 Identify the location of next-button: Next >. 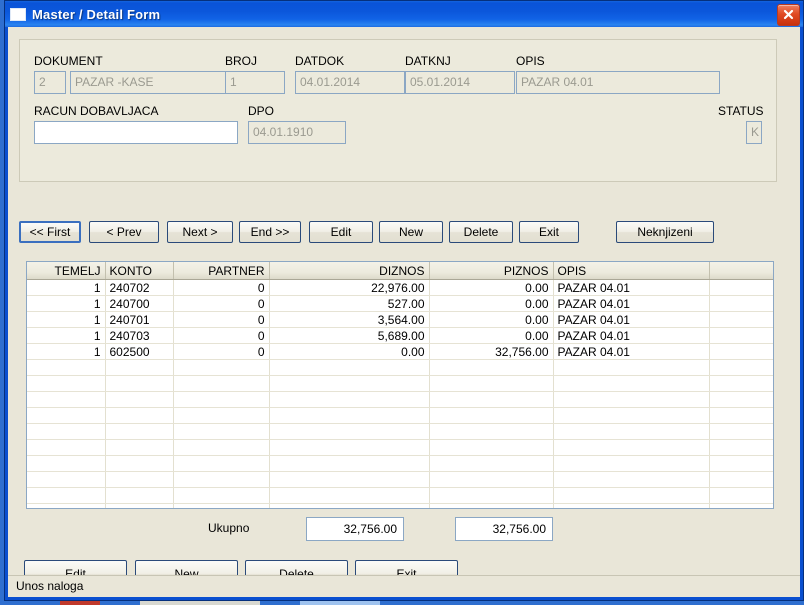
(200, 232).